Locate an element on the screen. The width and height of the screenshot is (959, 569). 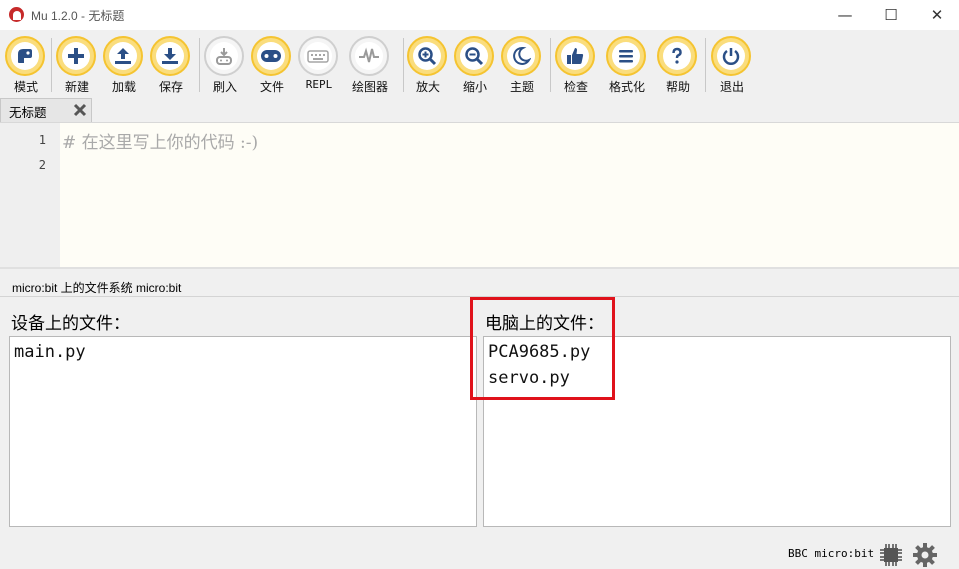
plotter-label: 绘图器 is located at coordinates (369, 87).